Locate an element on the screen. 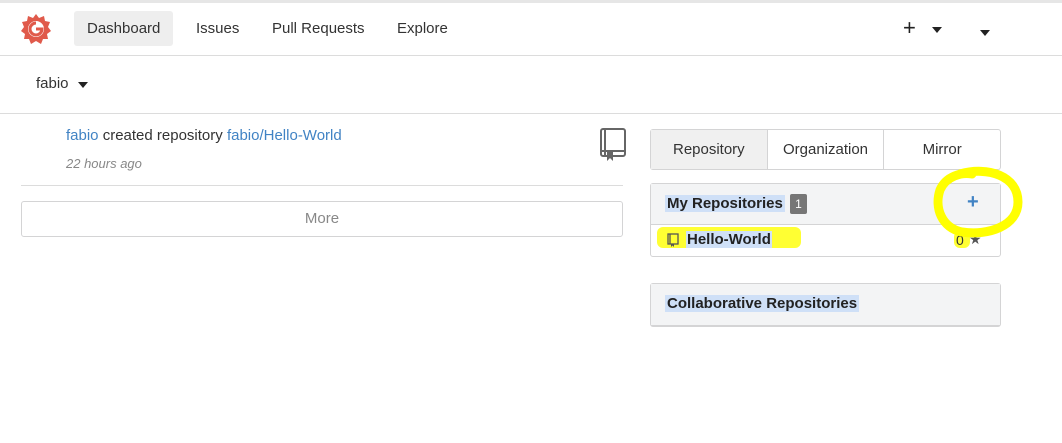 Image resolution: width=1062 pixels, height=443 pixels. my-repositories-title: My Repositories is located at coordinates (725, 203).